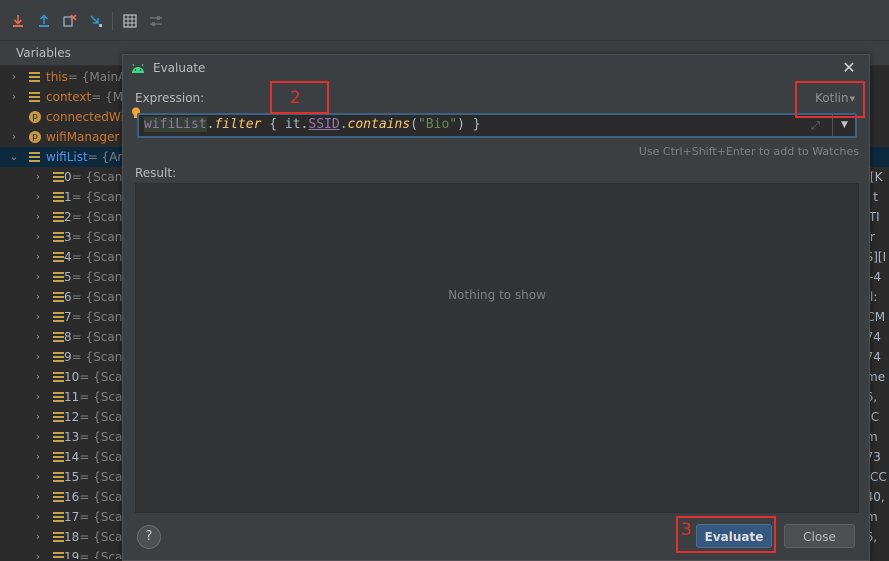 The image size is (889, 561). I want to click on expr-prop: SSID, so click(324, 124).